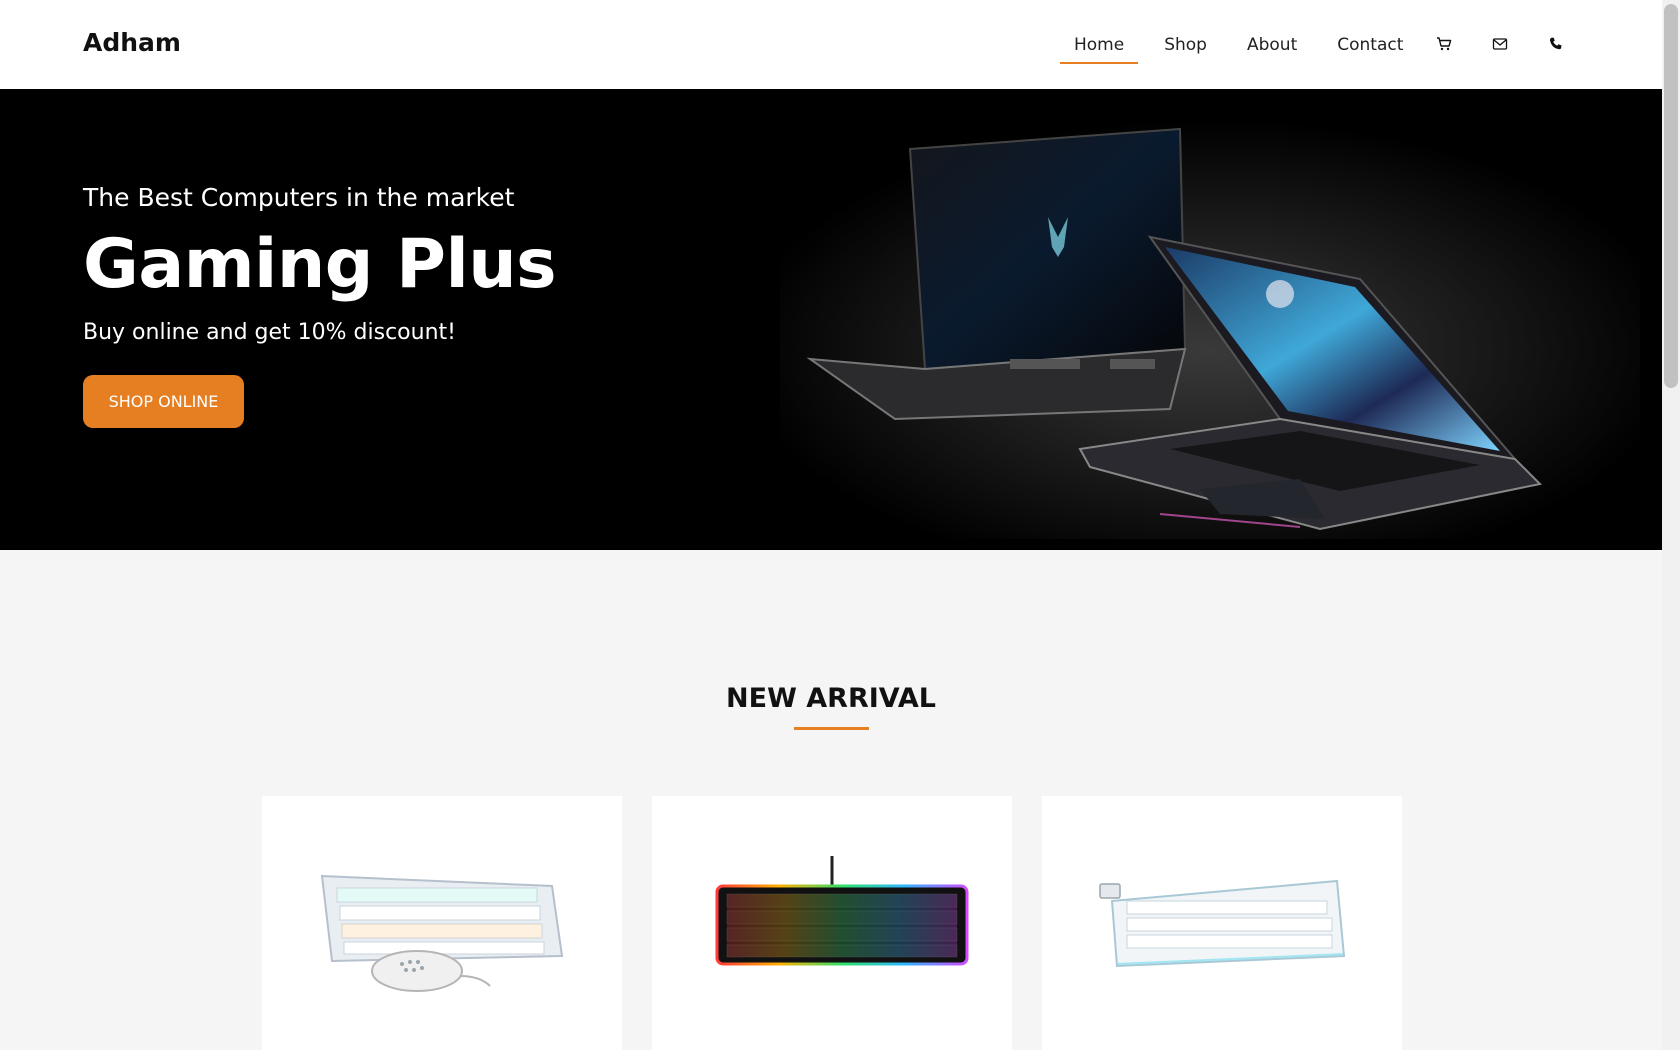  Describe the element at coordinates (132, 42) in the screenshot. I see `brand-logo: Adham` at that location.